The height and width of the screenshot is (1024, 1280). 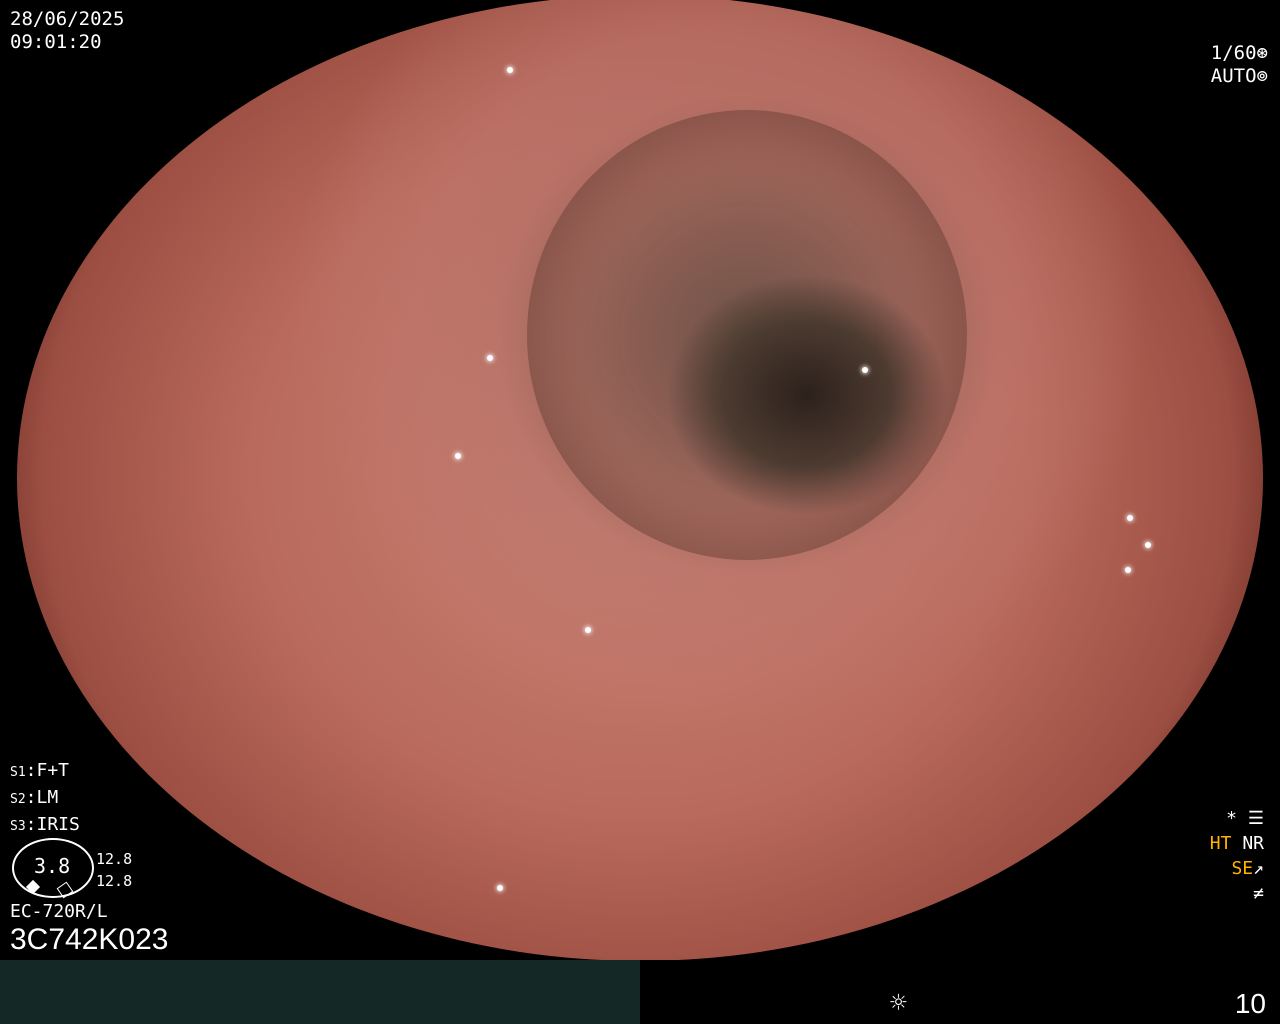 I want to click on s2-value: LM, so click(x=47, y=797).